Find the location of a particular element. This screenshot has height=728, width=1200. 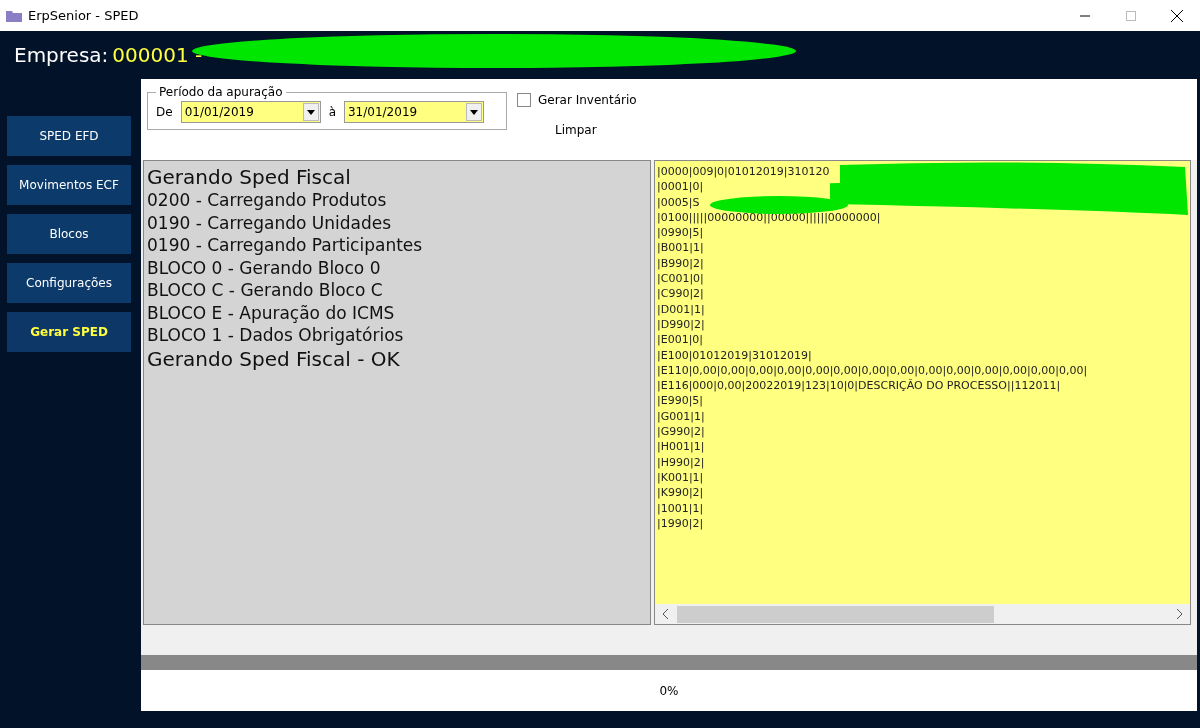

output-line: |1990|2| is located at coordinates (680, 523).